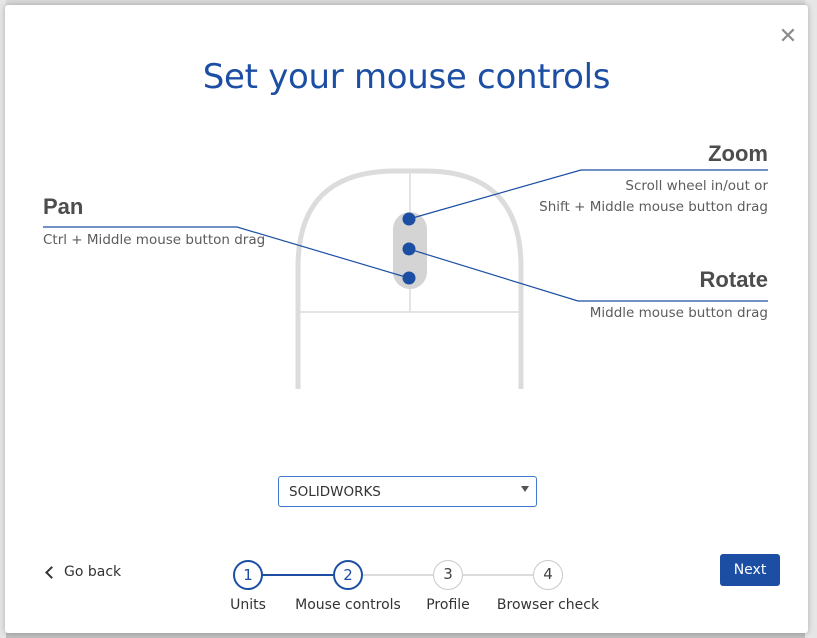  Describe the element at coordinates (335, 492) in the screenshot. I see `mouse-preset-value: SOLIDWORKS` at that location.